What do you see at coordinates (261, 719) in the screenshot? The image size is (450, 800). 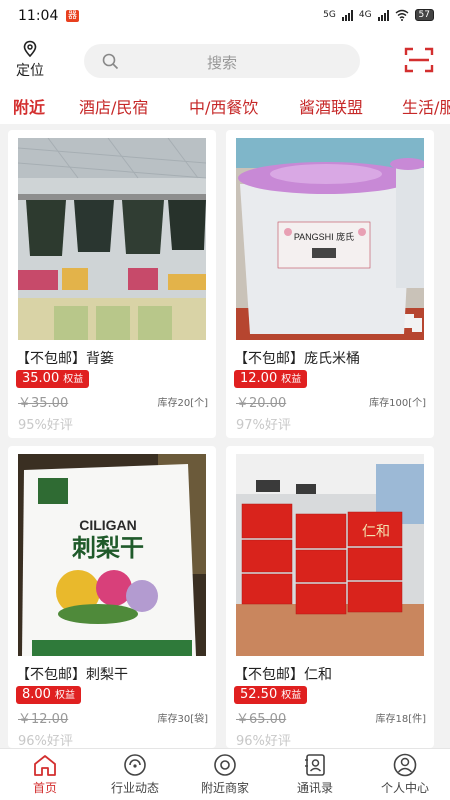 I see `original-price: ￥65.00` at bounding box center [261, 719].